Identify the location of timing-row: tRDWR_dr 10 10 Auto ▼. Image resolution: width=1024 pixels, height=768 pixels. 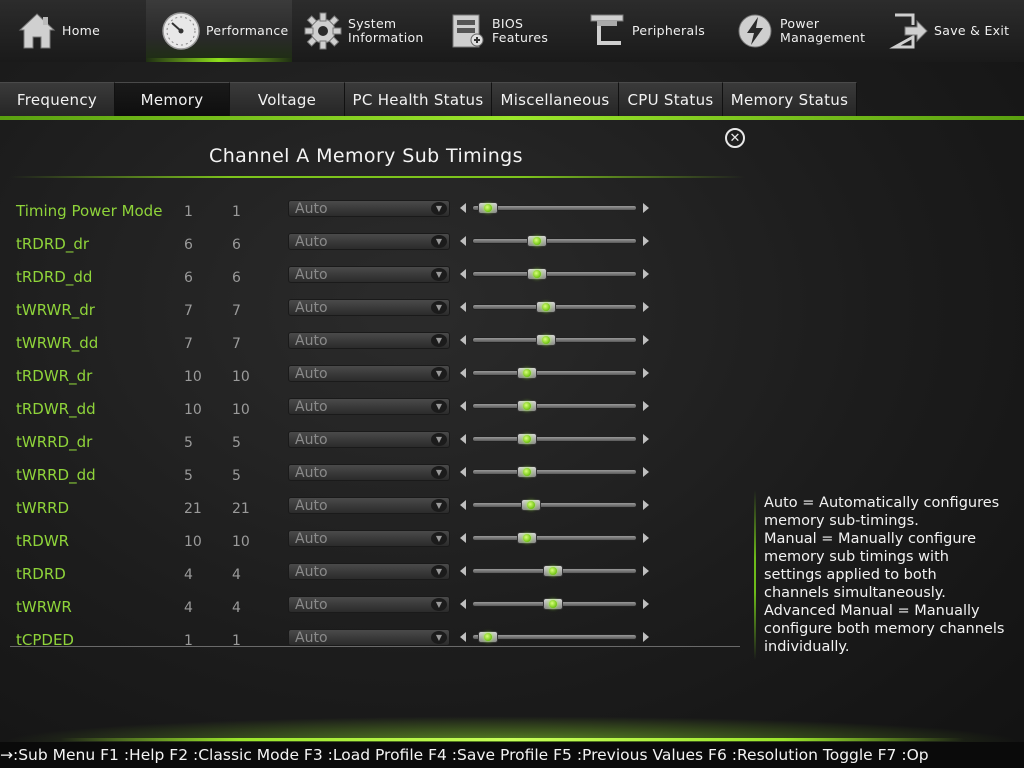
(370, 373).